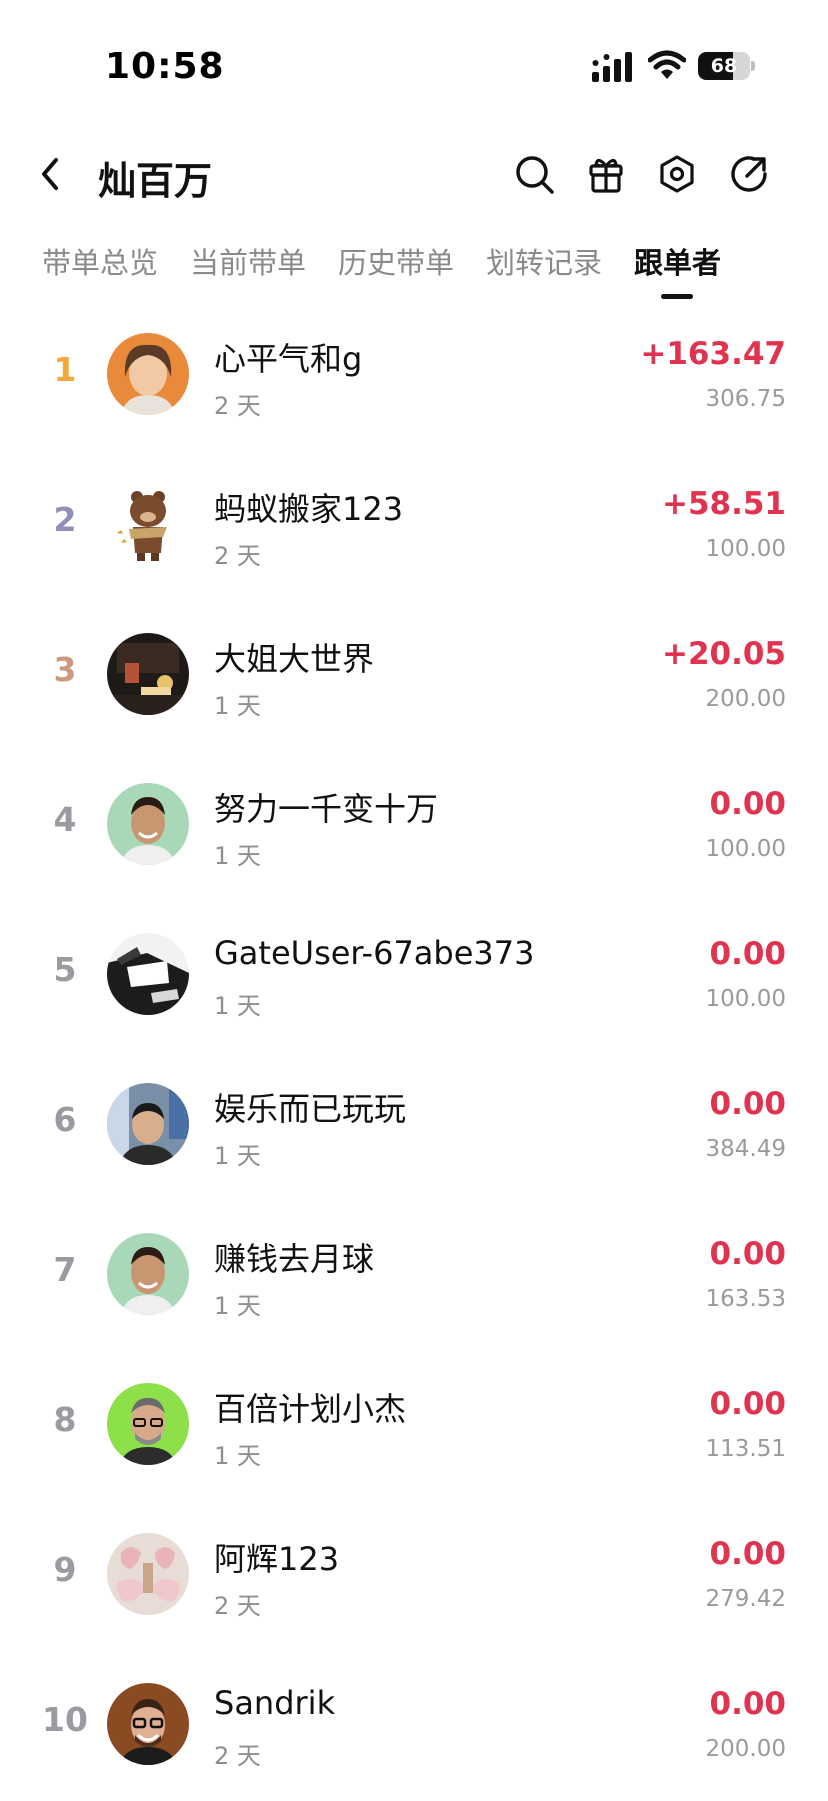 This screenshot has height=1801, width=828. Describe the element at coordinates (745, 1149) in the screenshot. I see `follower-amount: 384.49` at that location.